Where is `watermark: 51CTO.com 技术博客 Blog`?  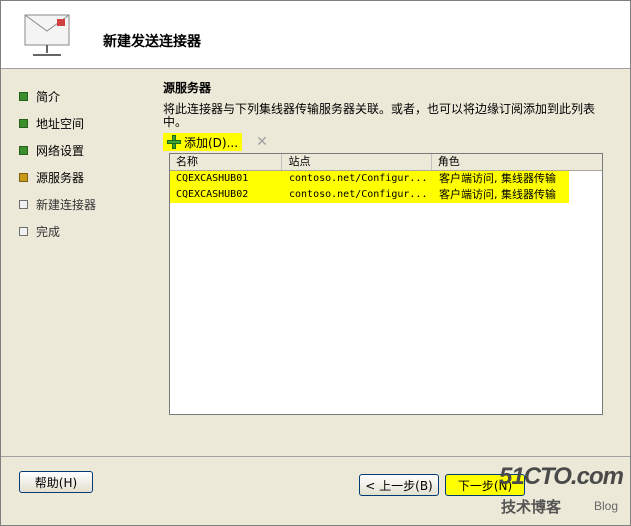
watermark: 51CTO.com 技术博客 Blog is located at coordinates (564, 493).